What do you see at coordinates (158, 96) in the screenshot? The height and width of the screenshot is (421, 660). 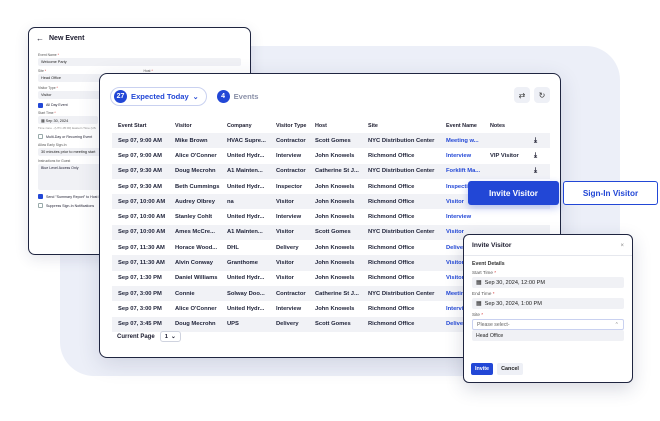 I see `tab-expected-today: 27 Expected Today ⌄` at bounding box center [158, 96].